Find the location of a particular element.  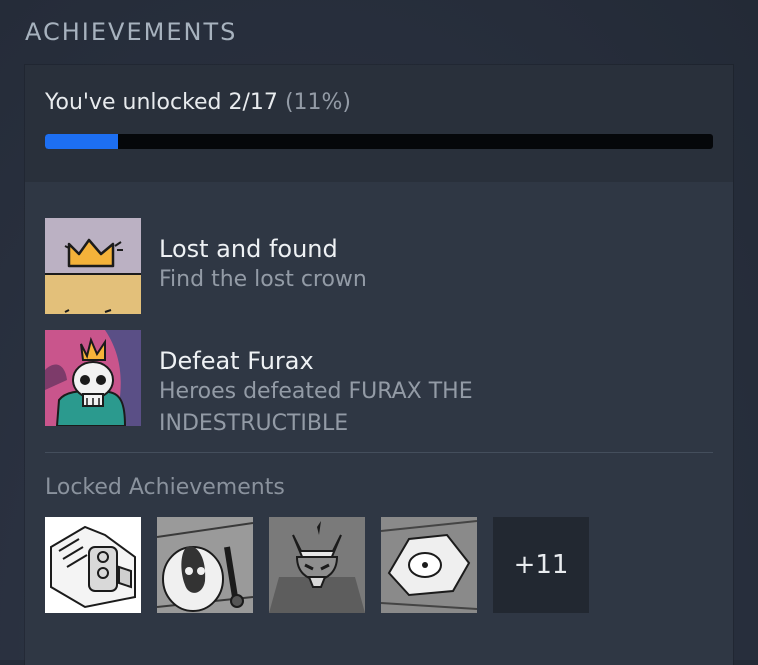

skull-achievement-icon is located at coordinates (93, 378).